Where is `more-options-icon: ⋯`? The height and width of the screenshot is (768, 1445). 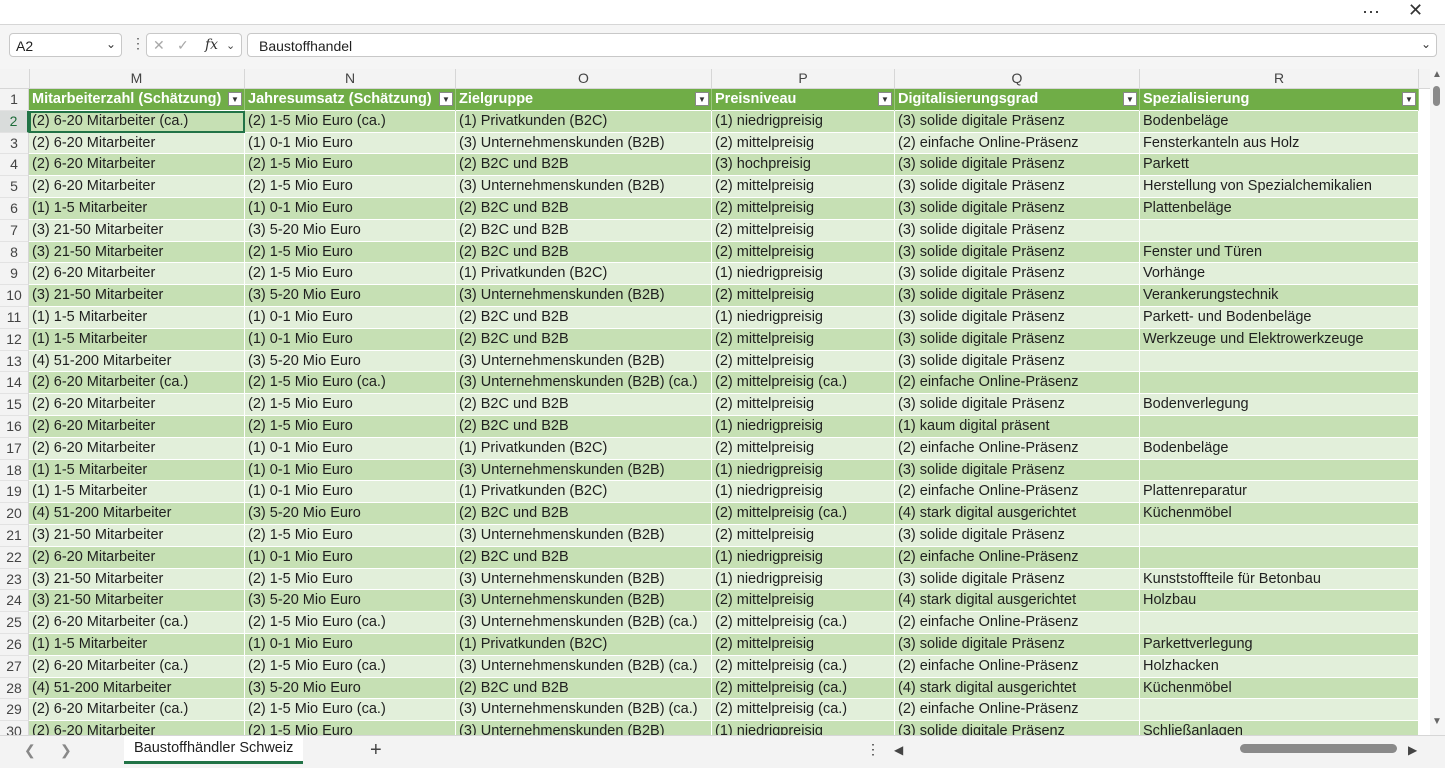 more-options-icon: ⋯ is located at coordinates (1371, 12).